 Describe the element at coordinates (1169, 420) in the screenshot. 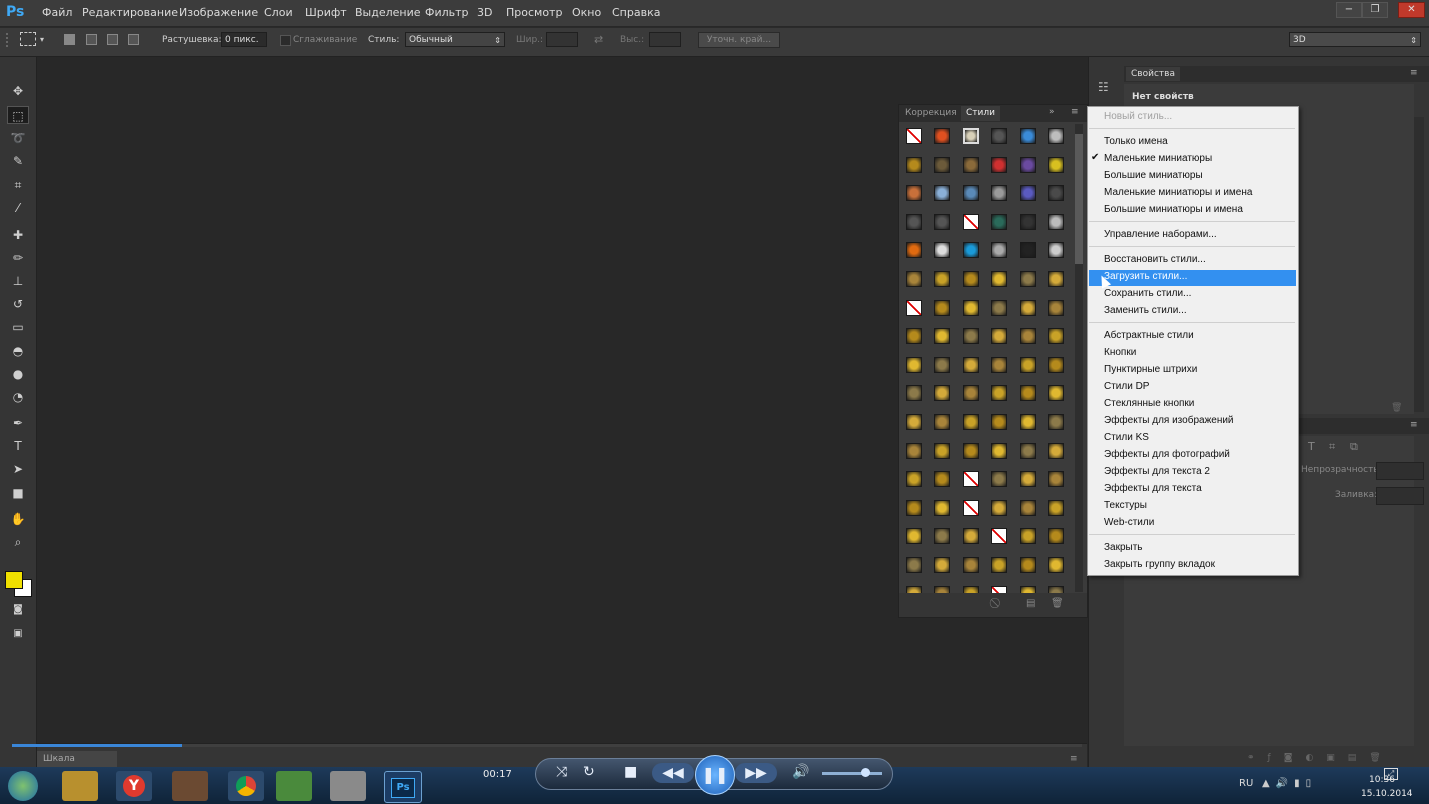

I see `menu-library-image-effects: Эффекты для изображений` at that location.